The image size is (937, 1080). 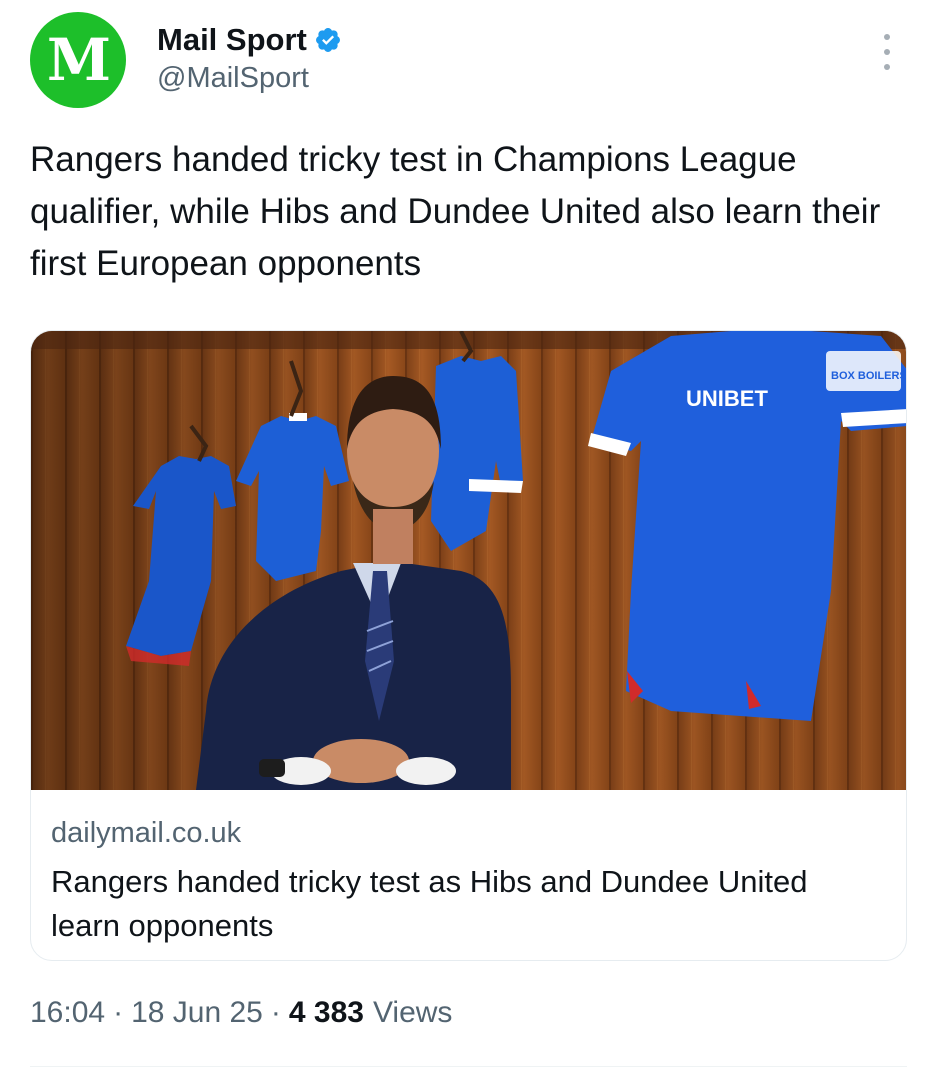 What do you see at coordinates (67, 1013) in the screenshot?
I see `tweet-time: 16:04` at bounding box center [67, 1013].